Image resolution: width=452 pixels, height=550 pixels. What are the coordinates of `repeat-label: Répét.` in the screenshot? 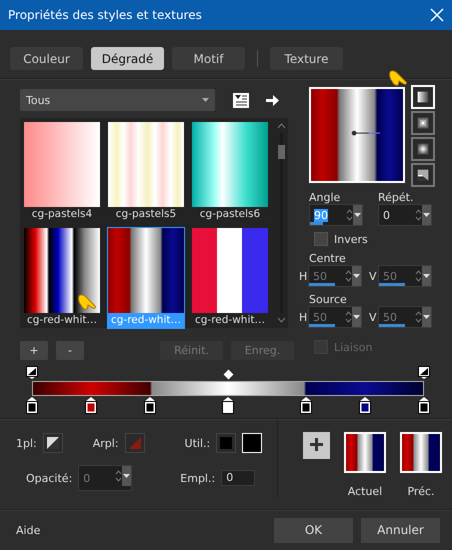 It's located at (396, 197).